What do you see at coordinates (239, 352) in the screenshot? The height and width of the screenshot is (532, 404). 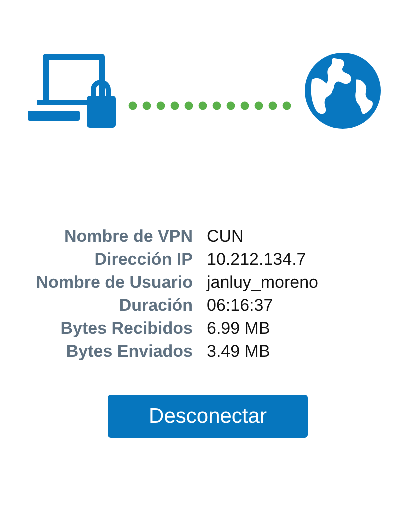 I see `field-value: 3.49 MB` at bounding box center [239, 352].